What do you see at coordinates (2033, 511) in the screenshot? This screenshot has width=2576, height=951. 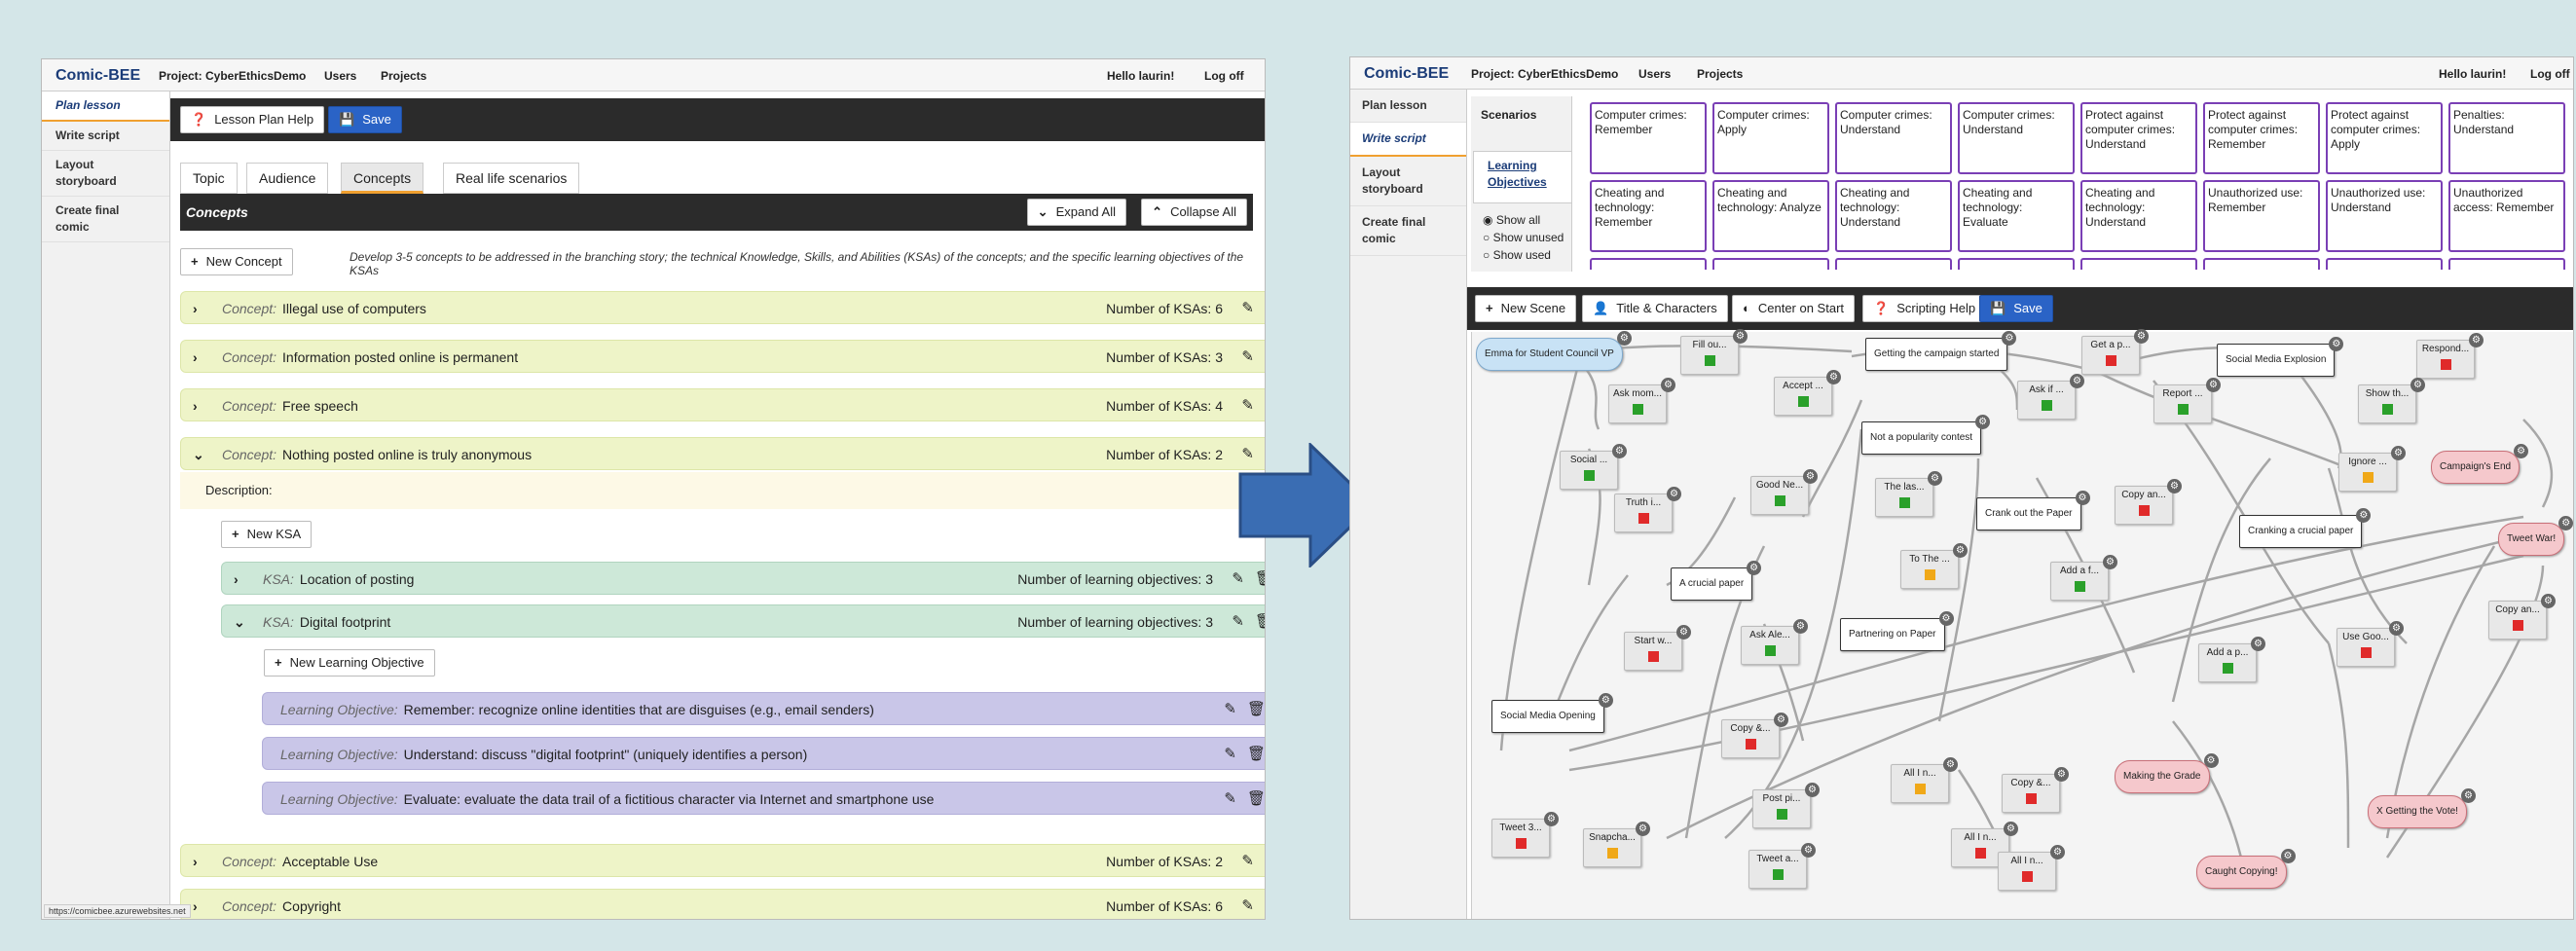 I see `scene-node: Crank out the Paper ⚙` at bounding box center [2033, 511].